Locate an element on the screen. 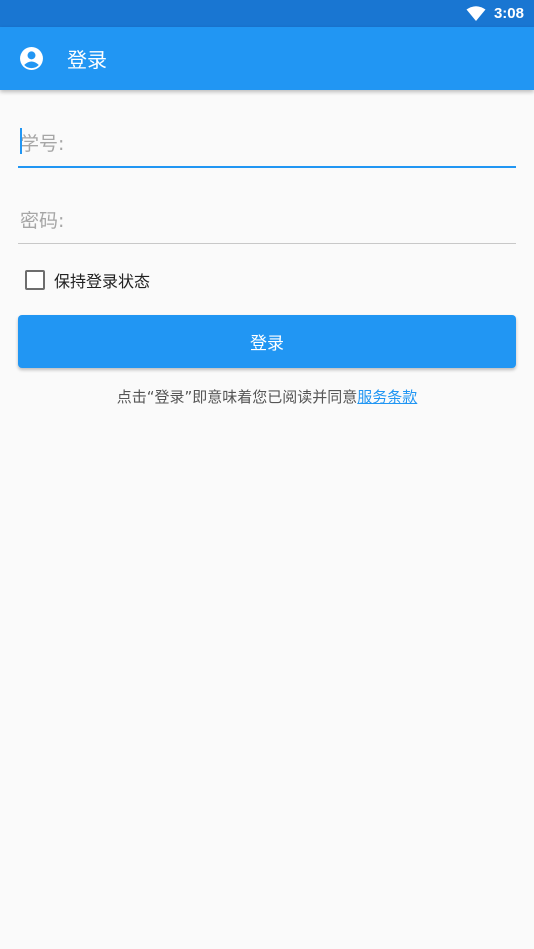  wifi-icon is located at coordinates (476, 13).